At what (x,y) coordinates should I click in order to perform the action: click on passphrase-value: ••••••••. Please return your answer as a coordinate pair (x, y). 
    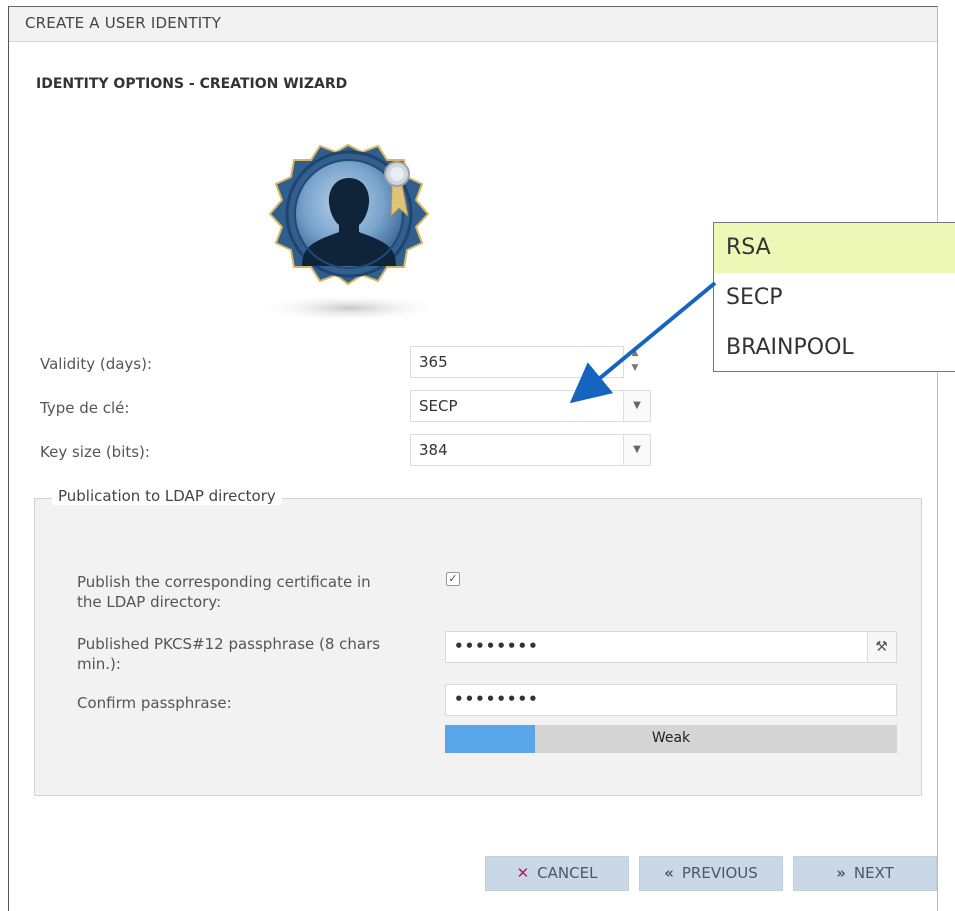
    Looking at the image, I should click on (496, 646).